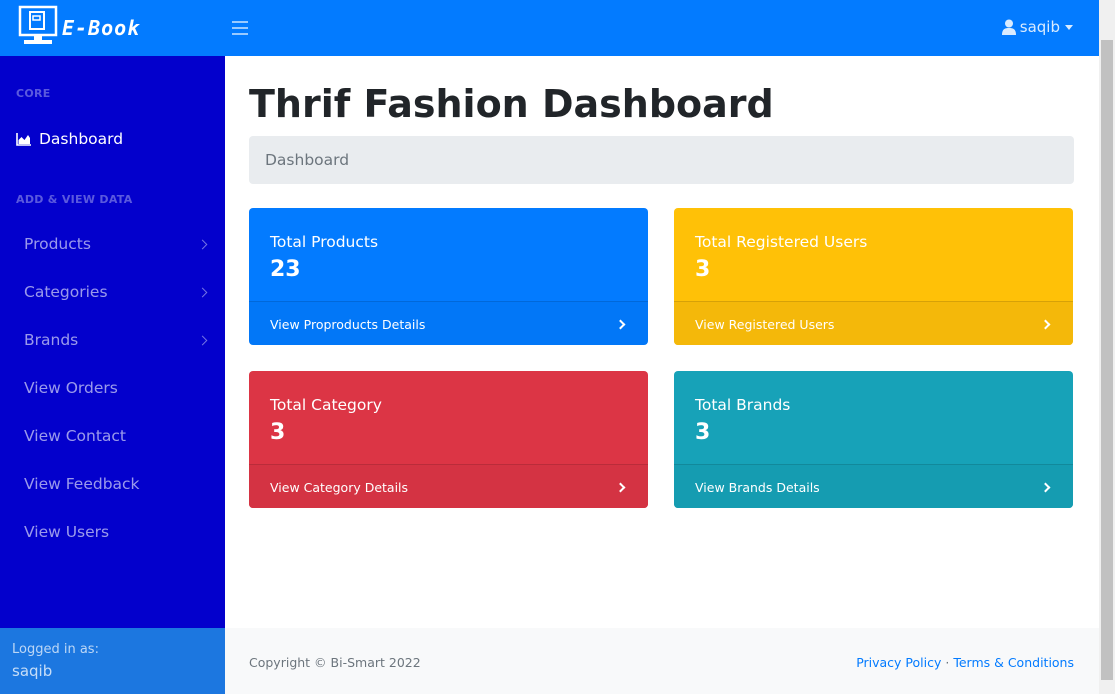 The width and height of the screenshot is (1115, 694). I want to click on card-link-label: View Proproducts Details, so click(348, 324).